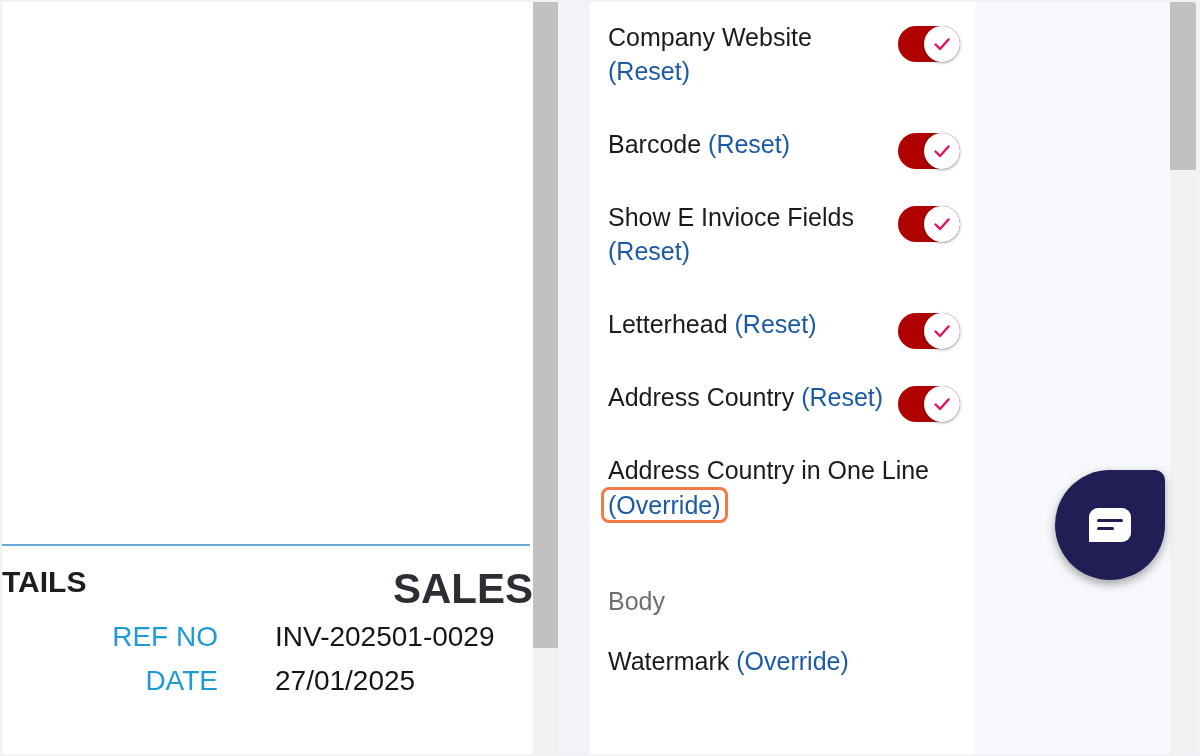  Describe the element at coordinates (1183, 378) in the screenshot. I see `scrollbar` at that location.